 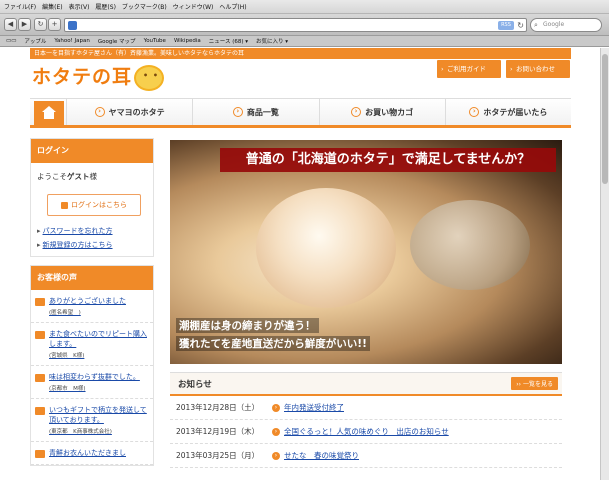 I want to click on bookmark-favorites: お気に入り ▾, so click(x=272, y=41).